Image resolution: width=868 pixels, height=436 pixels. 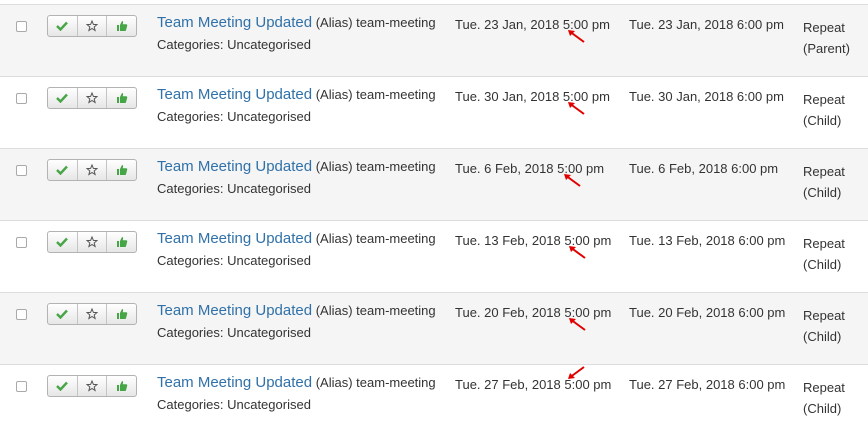 What do you see at coordinates (533, 240) in the screenshot?
I see `event-start-date: Tue. 13 Feb, 2018 5:00 pm` at bounding box center [533, 240].